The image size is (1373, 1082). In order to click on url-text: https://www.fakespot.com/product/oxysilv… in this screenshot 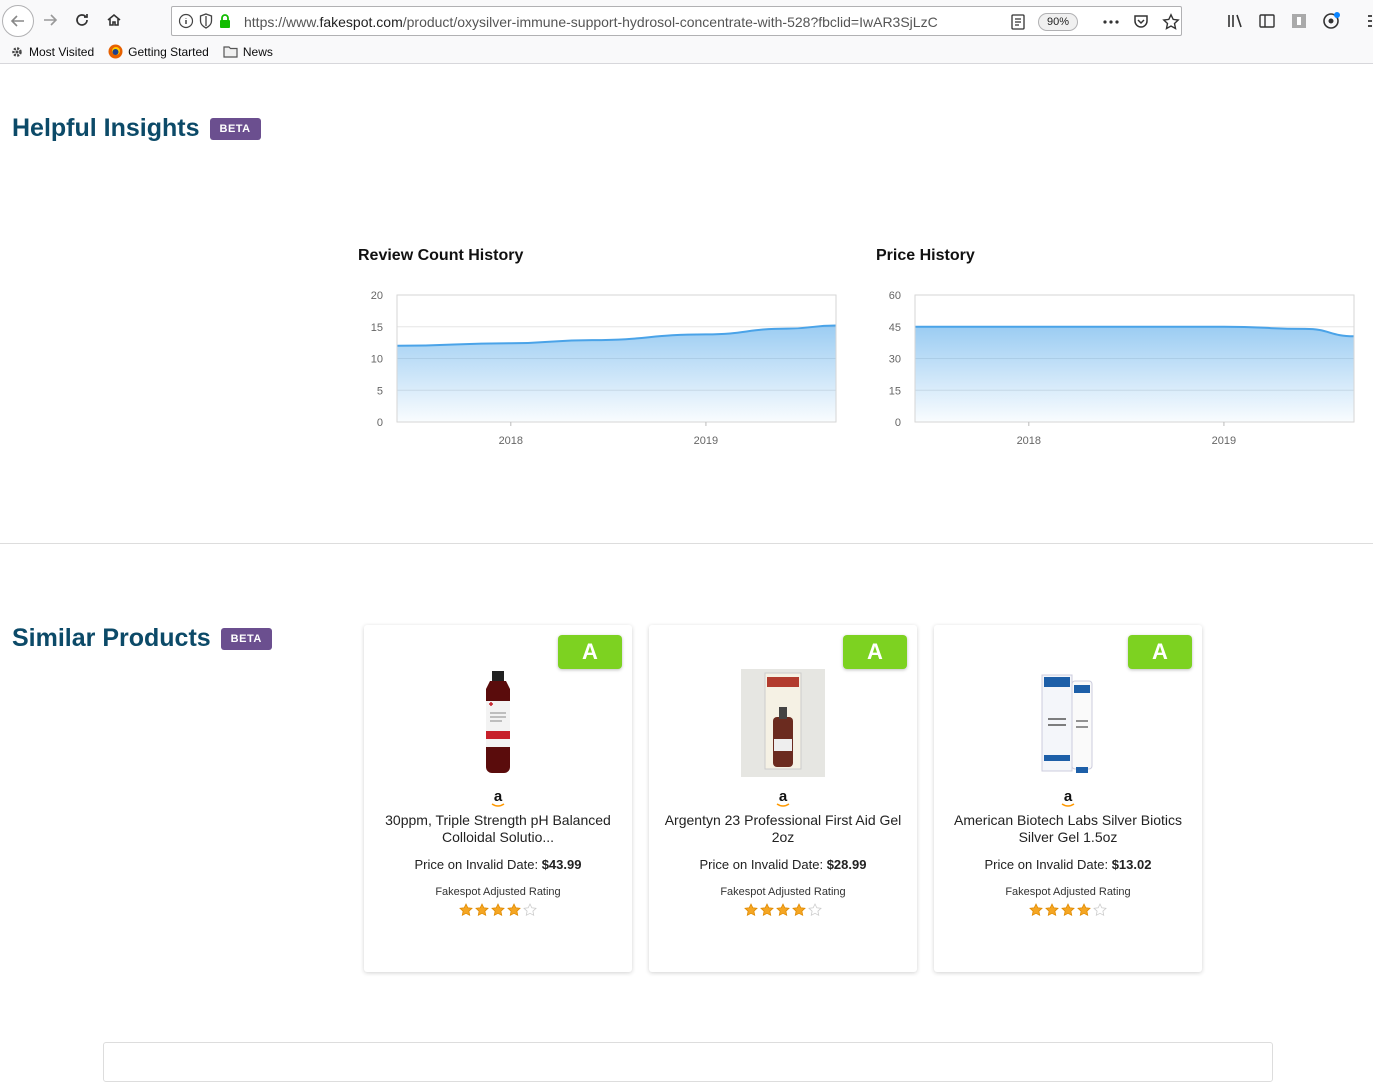, I will do `click(609, 22)`.